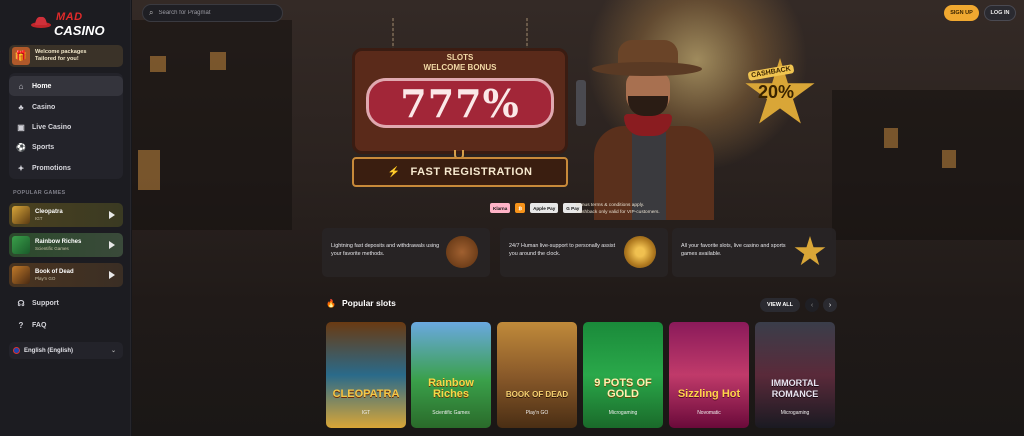 This screenshot has height=436, width=1024. I want to click on cashback-value: 20%, so click(776, 92).